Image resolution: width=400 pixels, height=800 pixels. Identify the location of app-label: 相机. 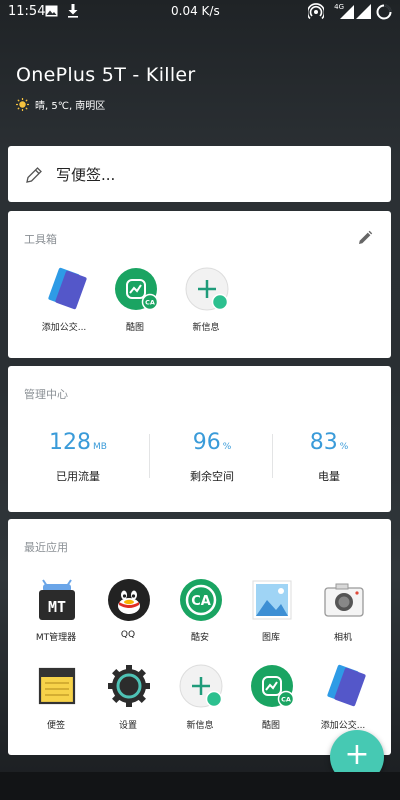
(342, 638).